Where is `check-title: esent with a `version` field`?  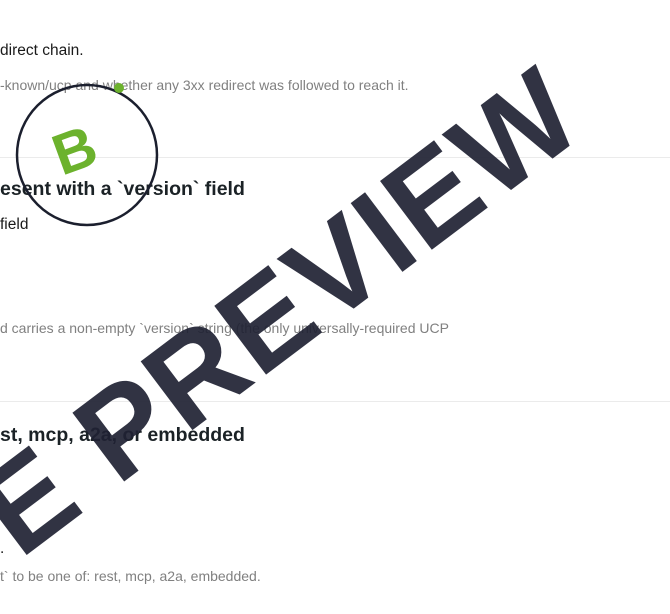
check-title: esent with a `version` field is located at coordinates (122, 189).